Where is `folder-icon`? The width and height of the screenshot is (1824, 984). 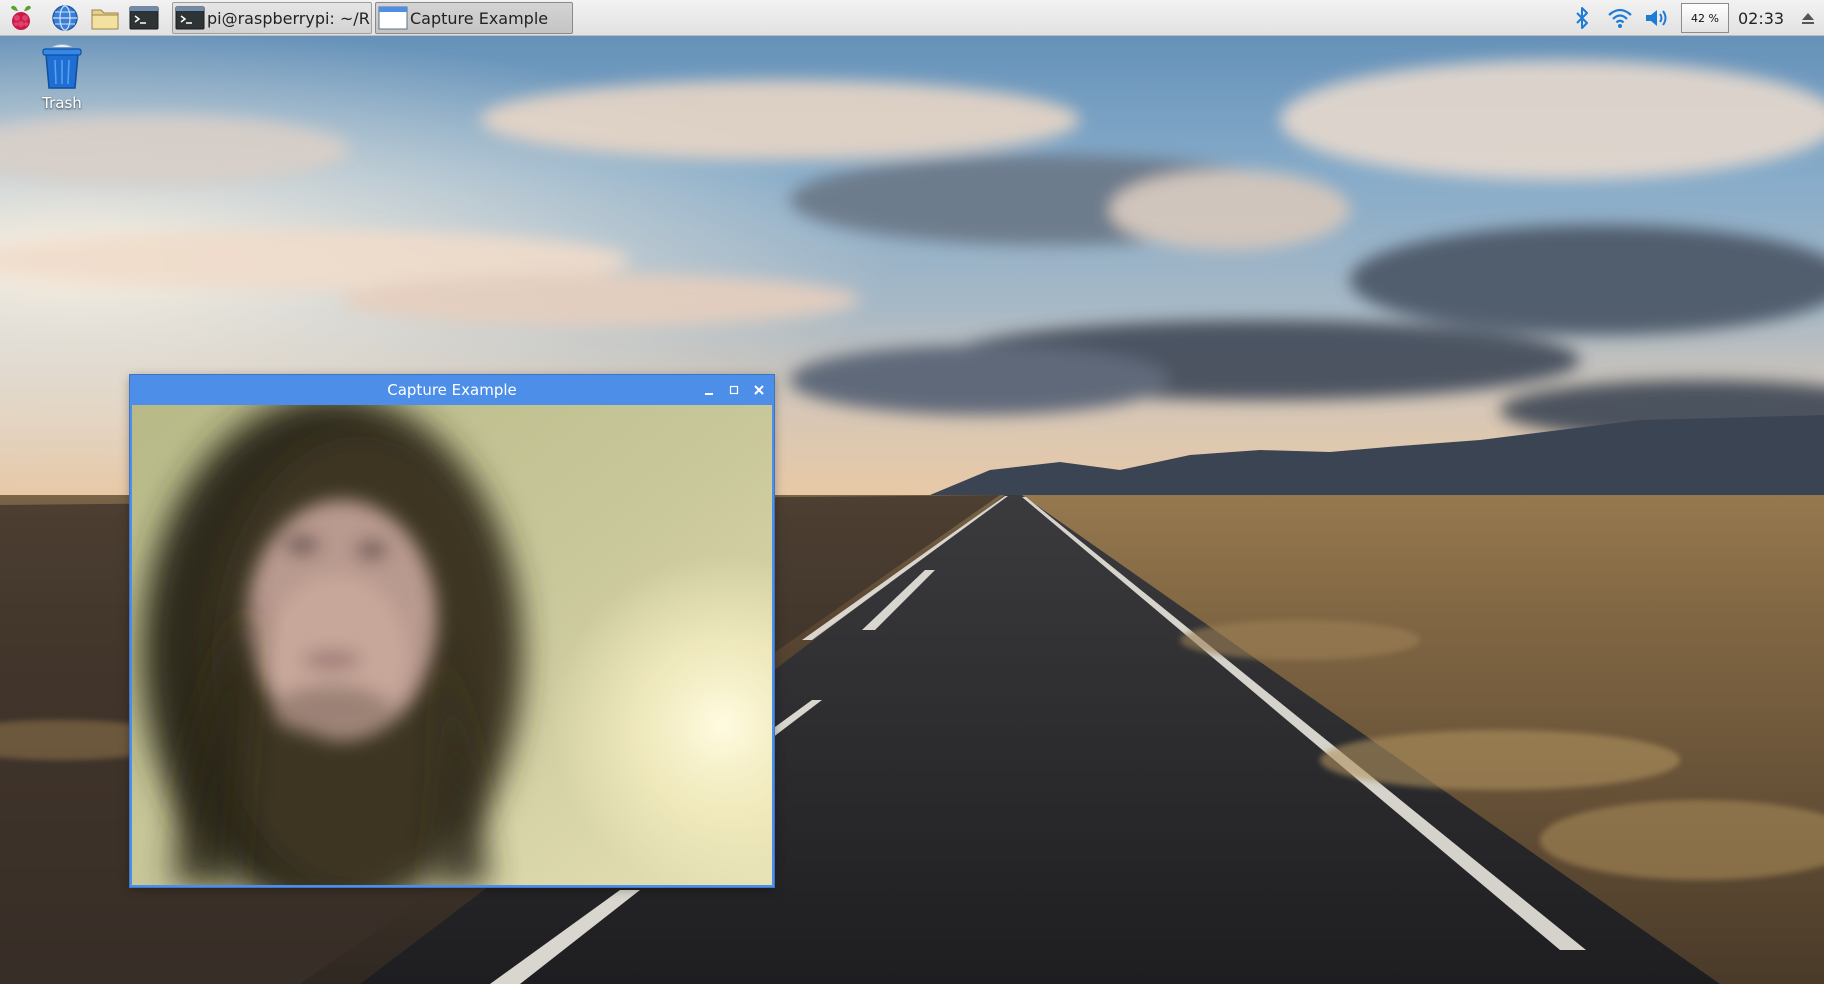
folder-icon is located at coordinates (105, 18).